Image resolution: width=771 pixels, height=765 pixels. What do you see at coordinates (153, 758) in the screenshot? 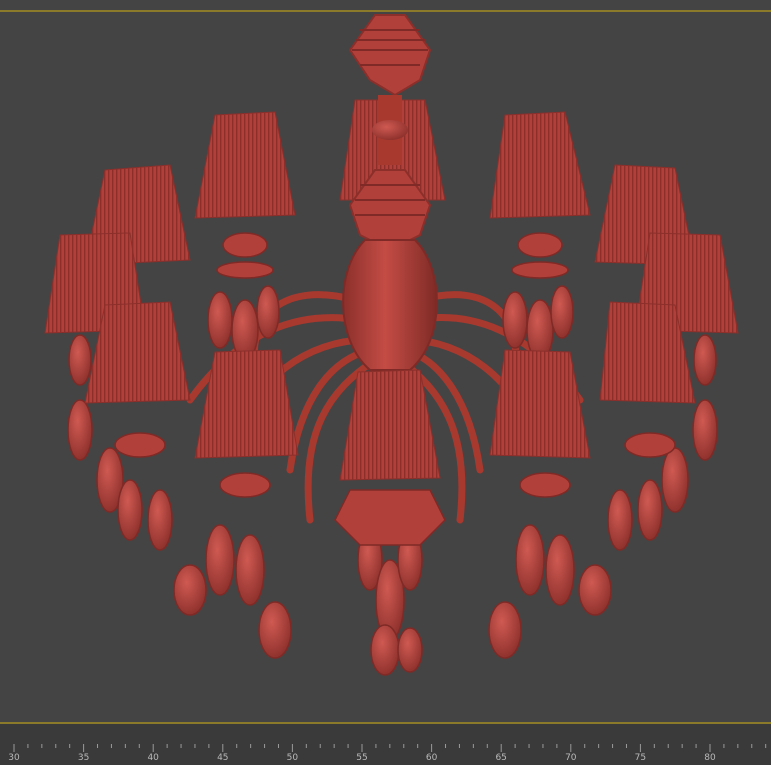
I see `timeline-tick-label: 40` at bounding box center [153, 758].